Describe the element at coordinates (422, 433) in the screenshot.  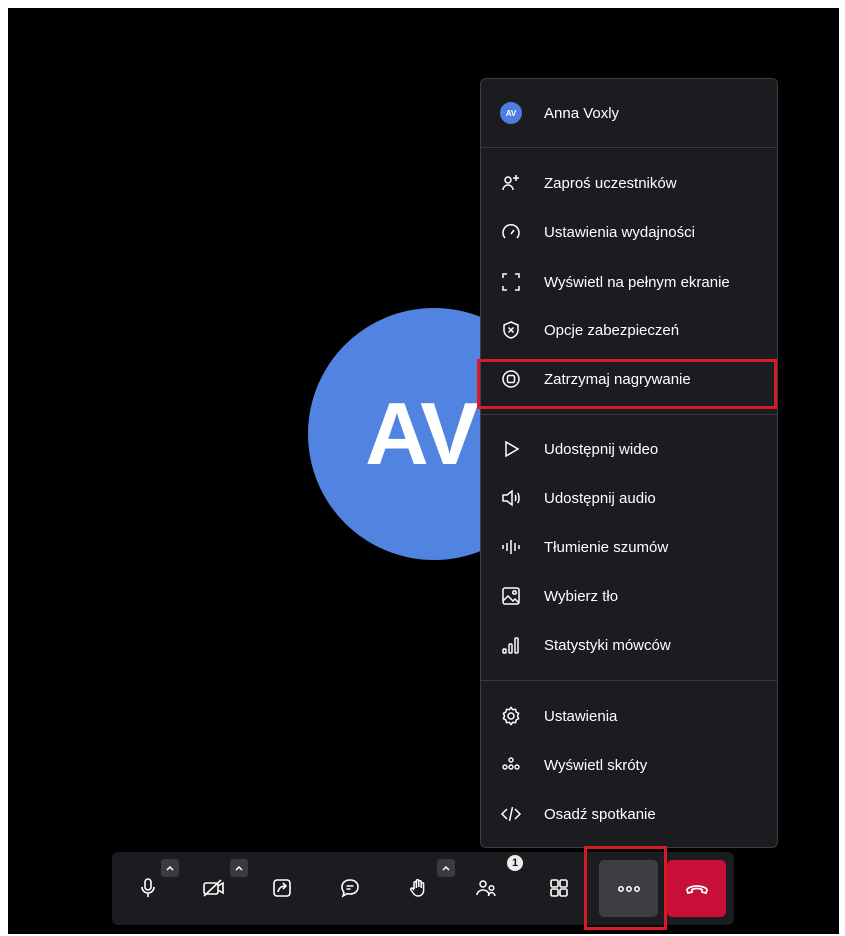
I see `participant-initials: AV` at that location.